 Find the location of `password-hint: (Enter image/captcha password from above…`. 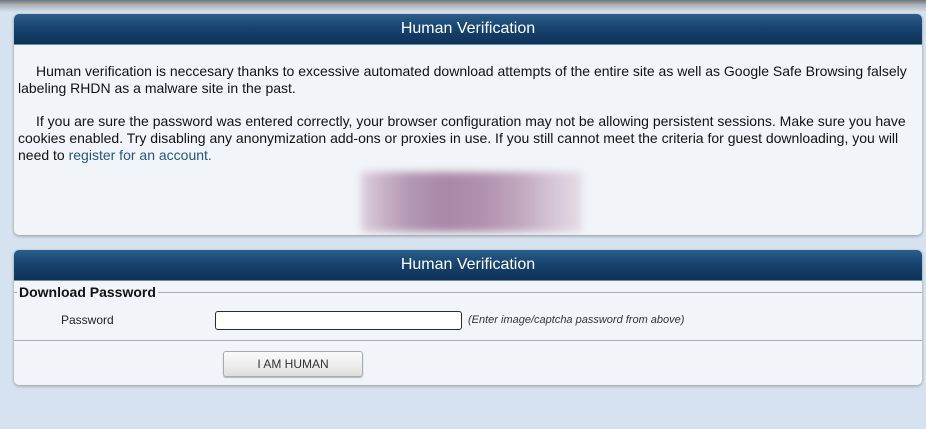

password-hint: (Enter image/captcha password from above… is located at coordinates (576, 320).